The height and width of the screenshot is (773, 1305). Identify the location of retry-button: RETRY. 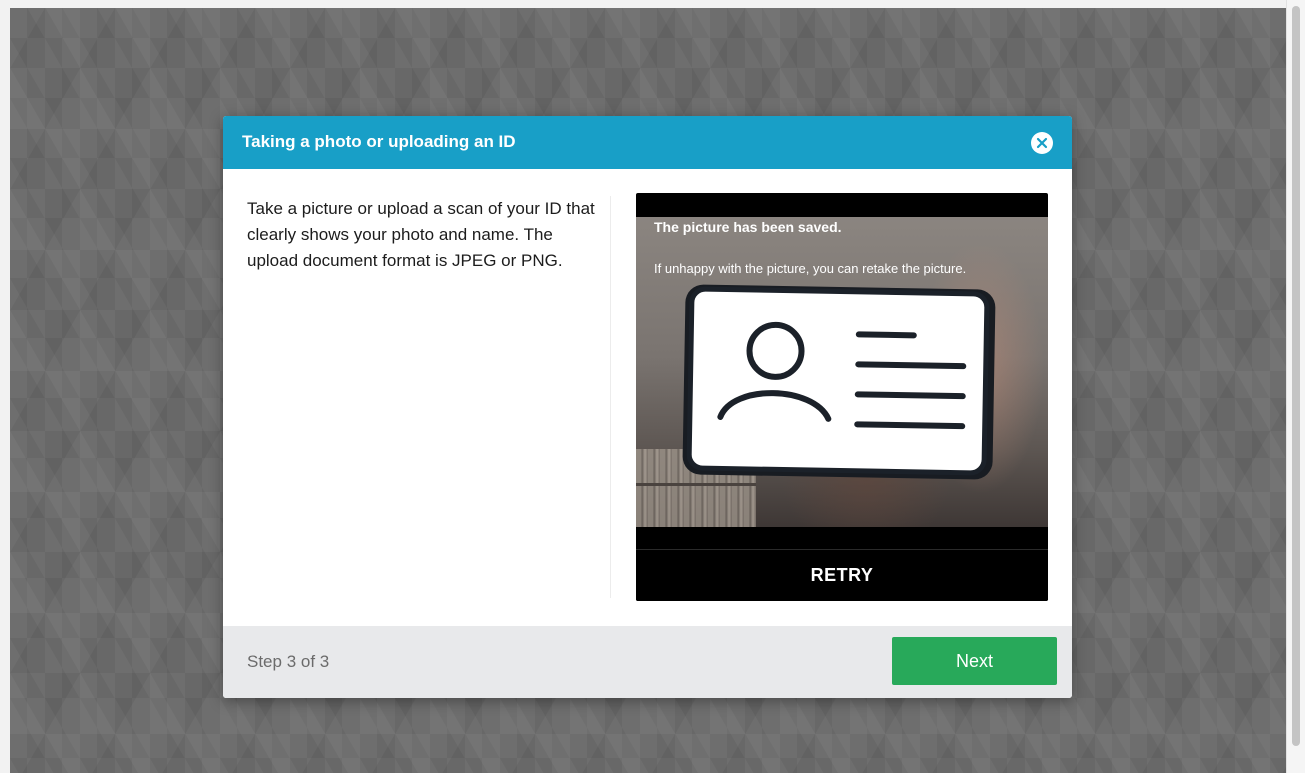
(842, 575).